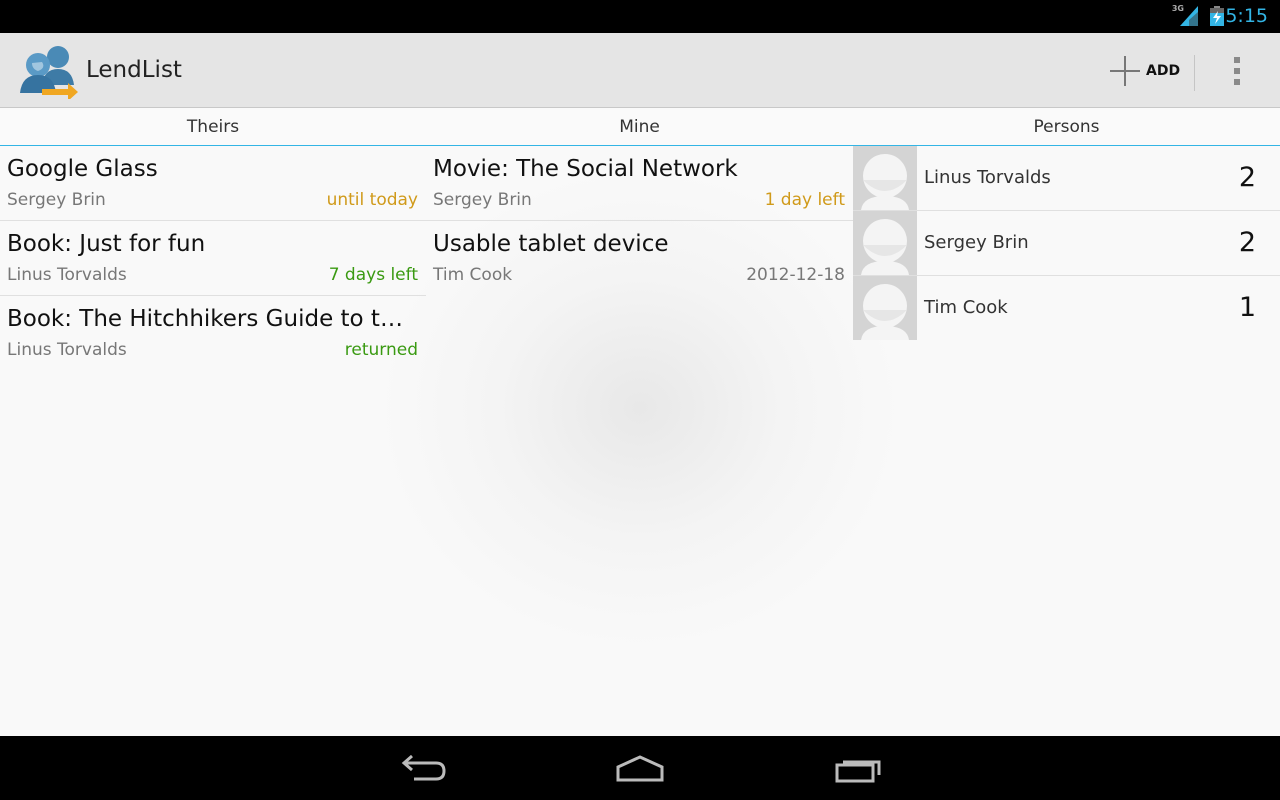 The image size is (1280, 800). Describe the element at coordinates (381, 350) in the screenshot. I see `item-status: returned` at that location.